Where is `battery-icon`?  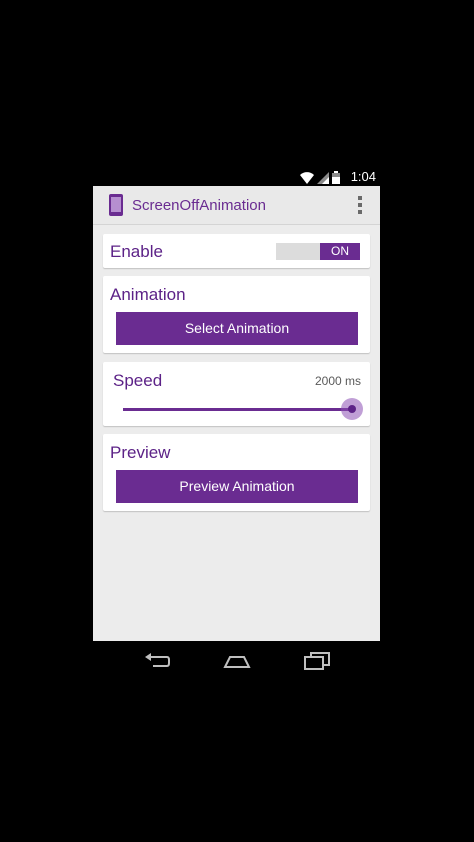
battery-icon is located at coordinates (336, 177).